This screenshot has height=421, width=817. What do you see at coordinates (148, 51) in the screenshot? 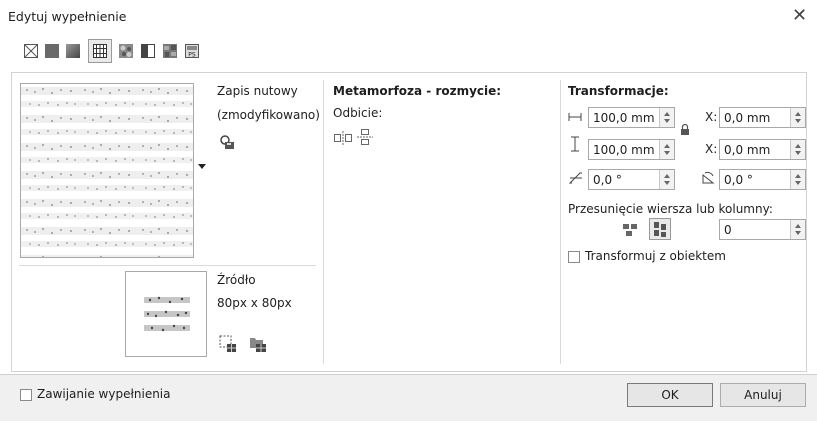
I see `two-color-pattern-icon` at bounding box center [148, 51].